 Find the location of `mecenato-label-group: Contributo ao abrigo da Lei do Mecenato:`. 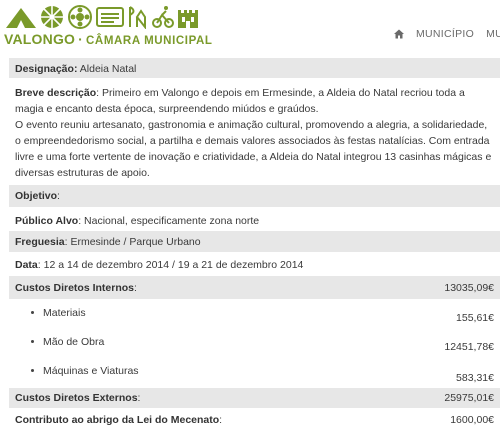

mecenato-label-group: Contributo ao abrigo da Lei do Mecenato: is located at coordinates (118, 420).